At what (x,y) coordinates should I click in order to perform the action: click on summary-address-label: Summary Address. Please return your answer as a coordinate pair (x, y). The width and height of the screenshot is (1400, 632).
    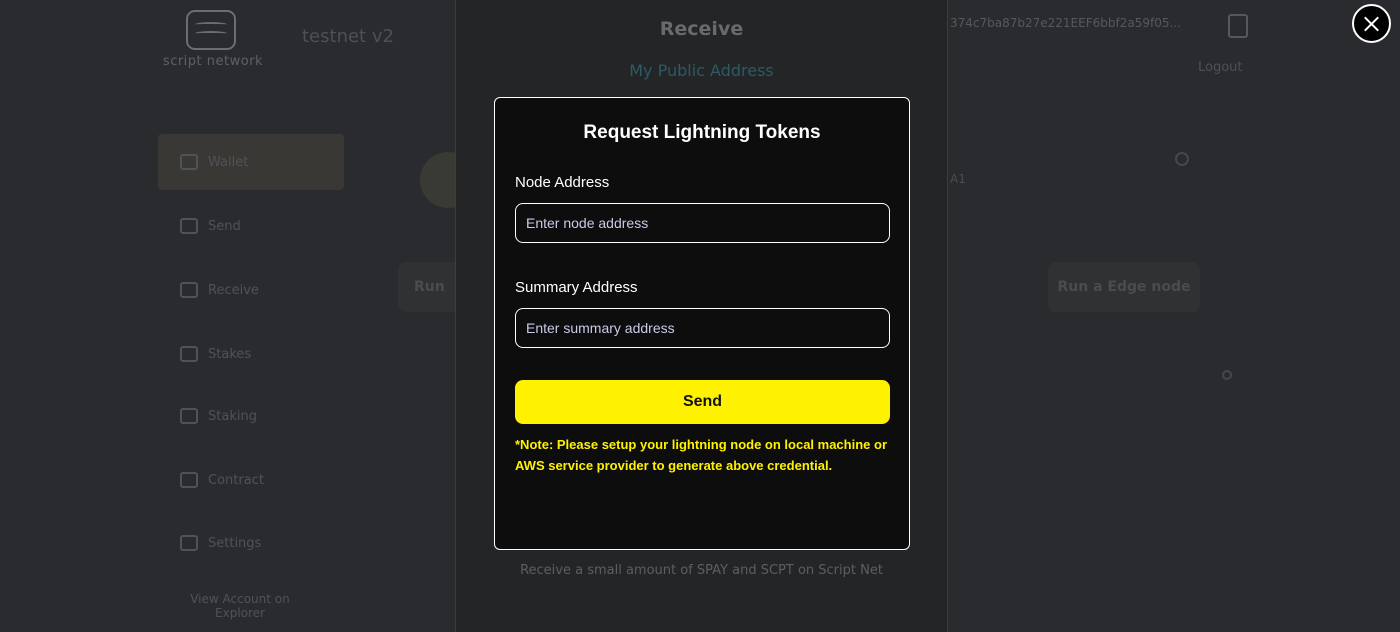
    Looking at the image, I should click on (576, 287).